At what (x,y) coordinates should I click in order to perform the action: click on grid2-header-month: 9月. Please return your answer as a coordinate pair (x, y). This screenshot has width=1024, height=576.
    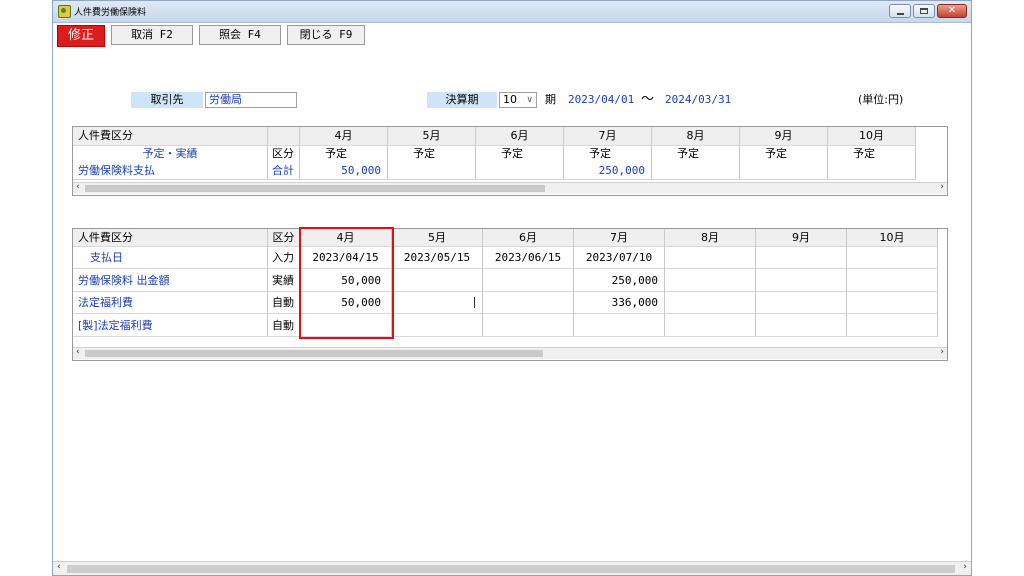
    Looking at the image, I should click on (801, 238).